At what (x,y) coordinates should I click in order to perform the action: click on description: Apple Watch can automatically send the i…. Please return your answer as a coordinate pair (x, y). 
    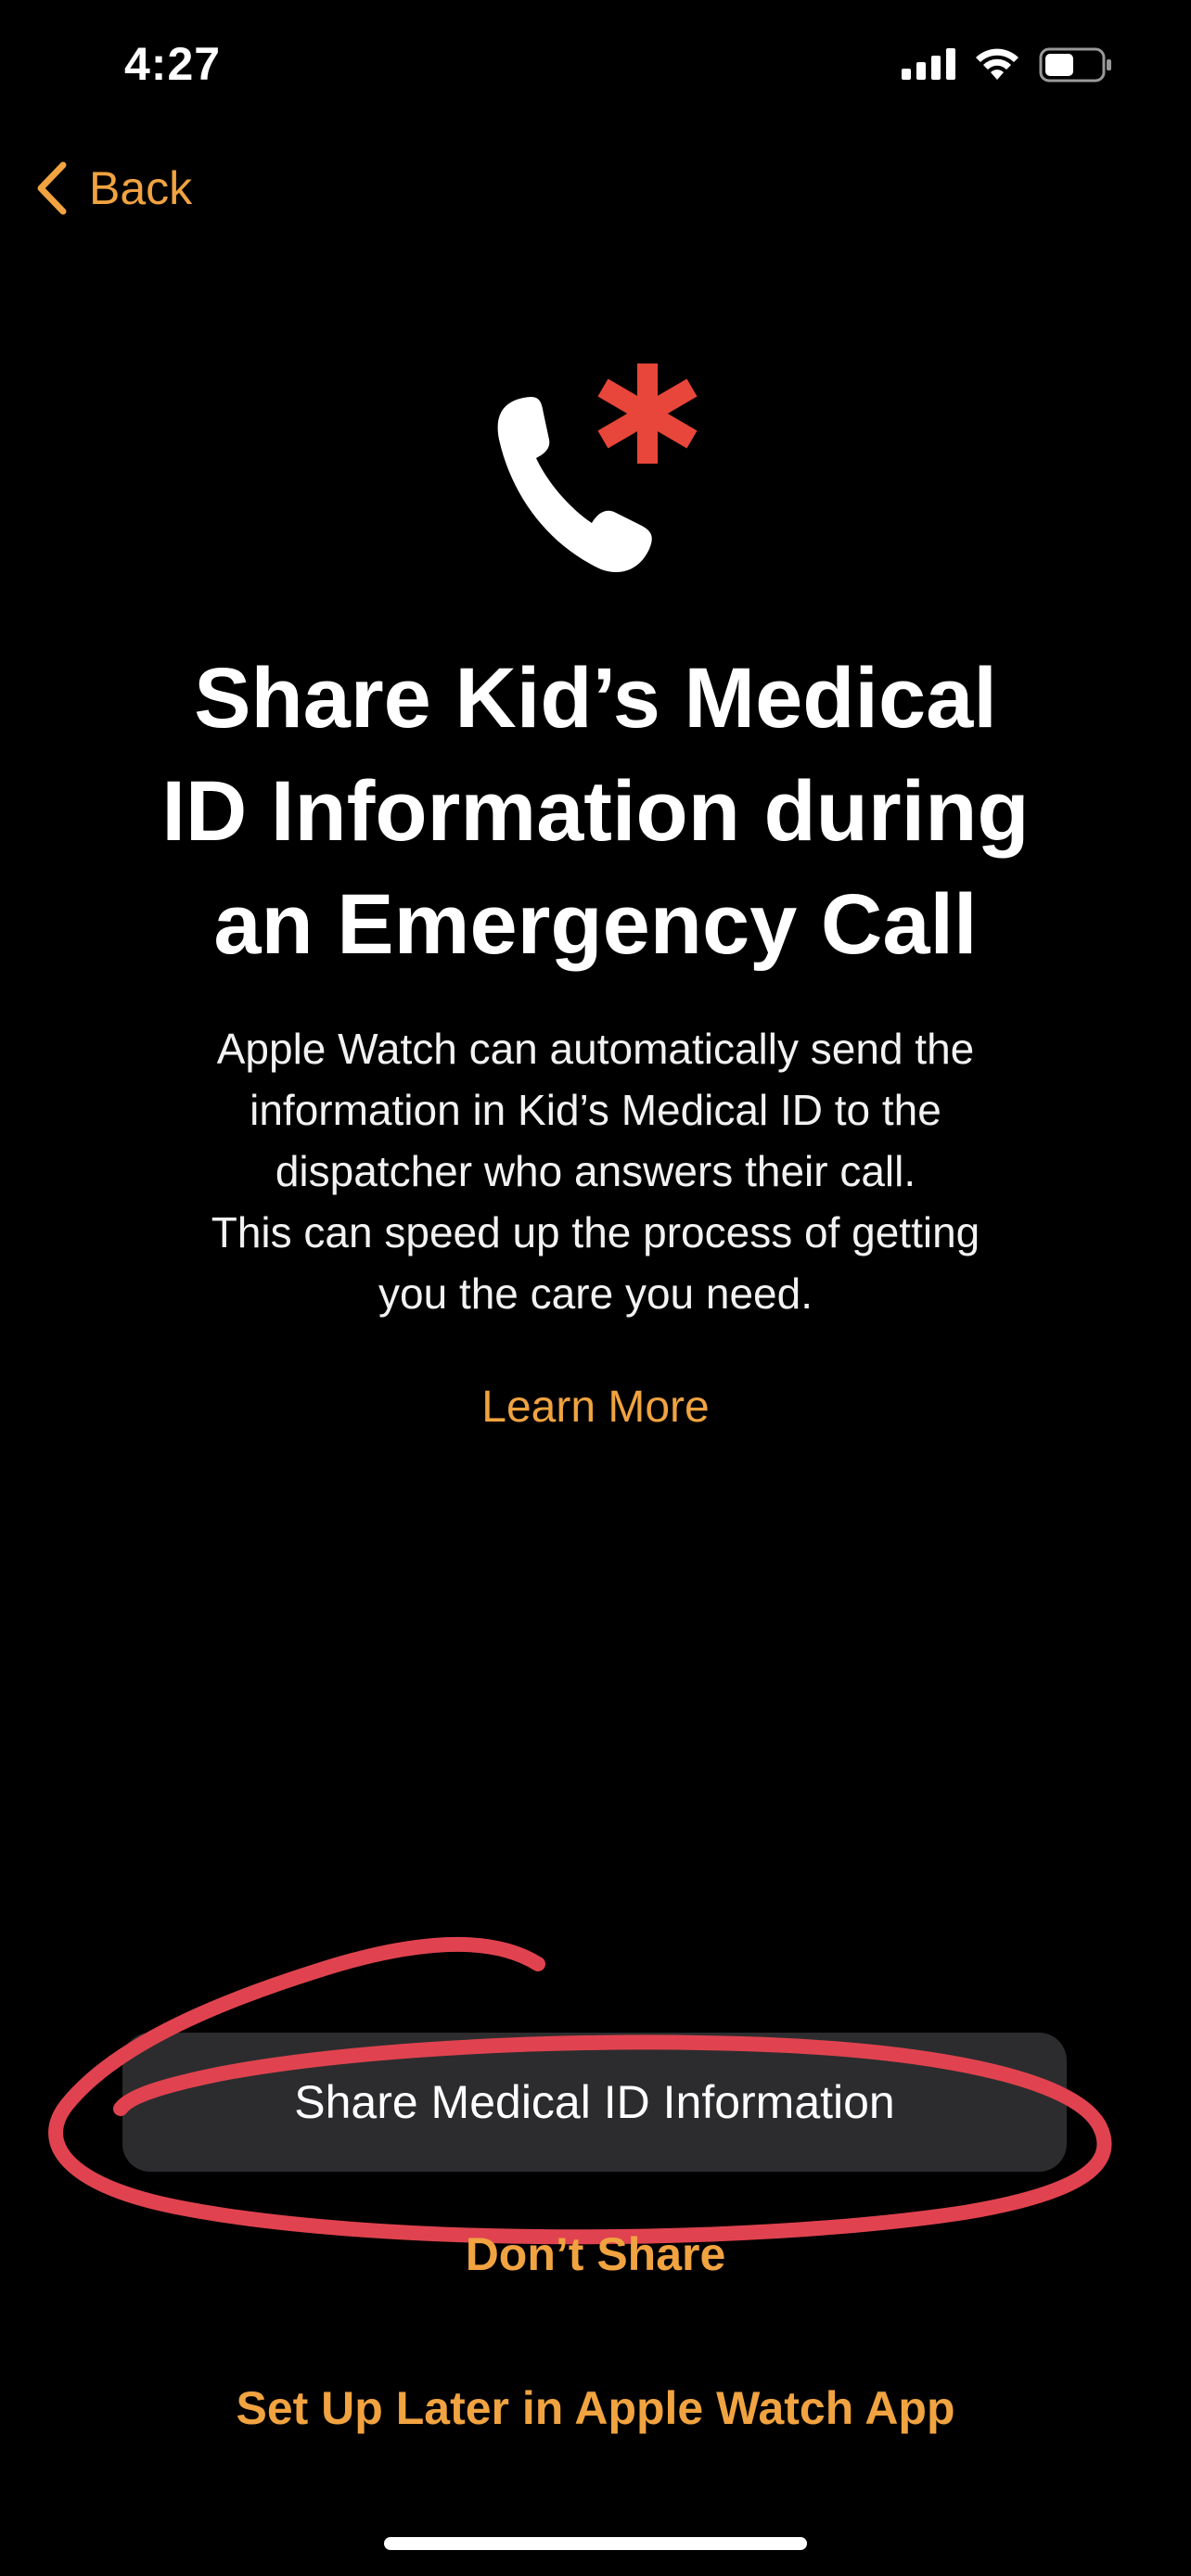
    Looking at the image, I should click on (595, 1171).